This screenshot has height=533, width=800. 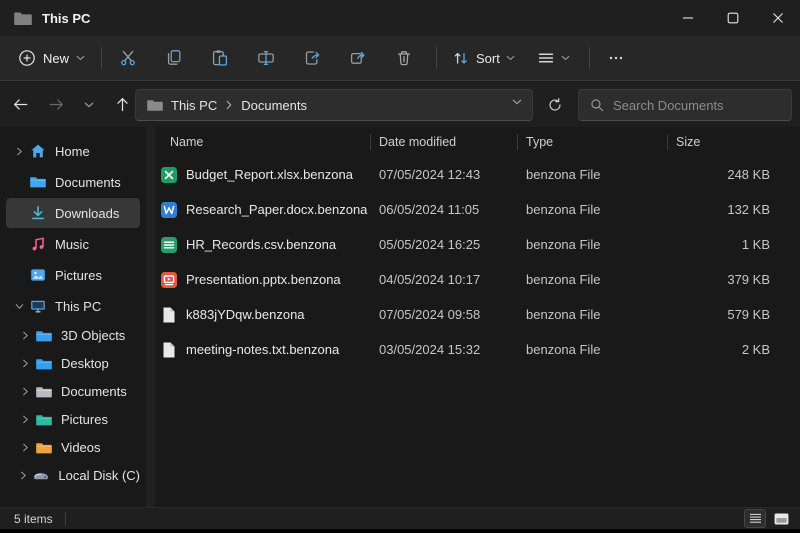 I want to click on share-icon, so click(x=312, y=58).